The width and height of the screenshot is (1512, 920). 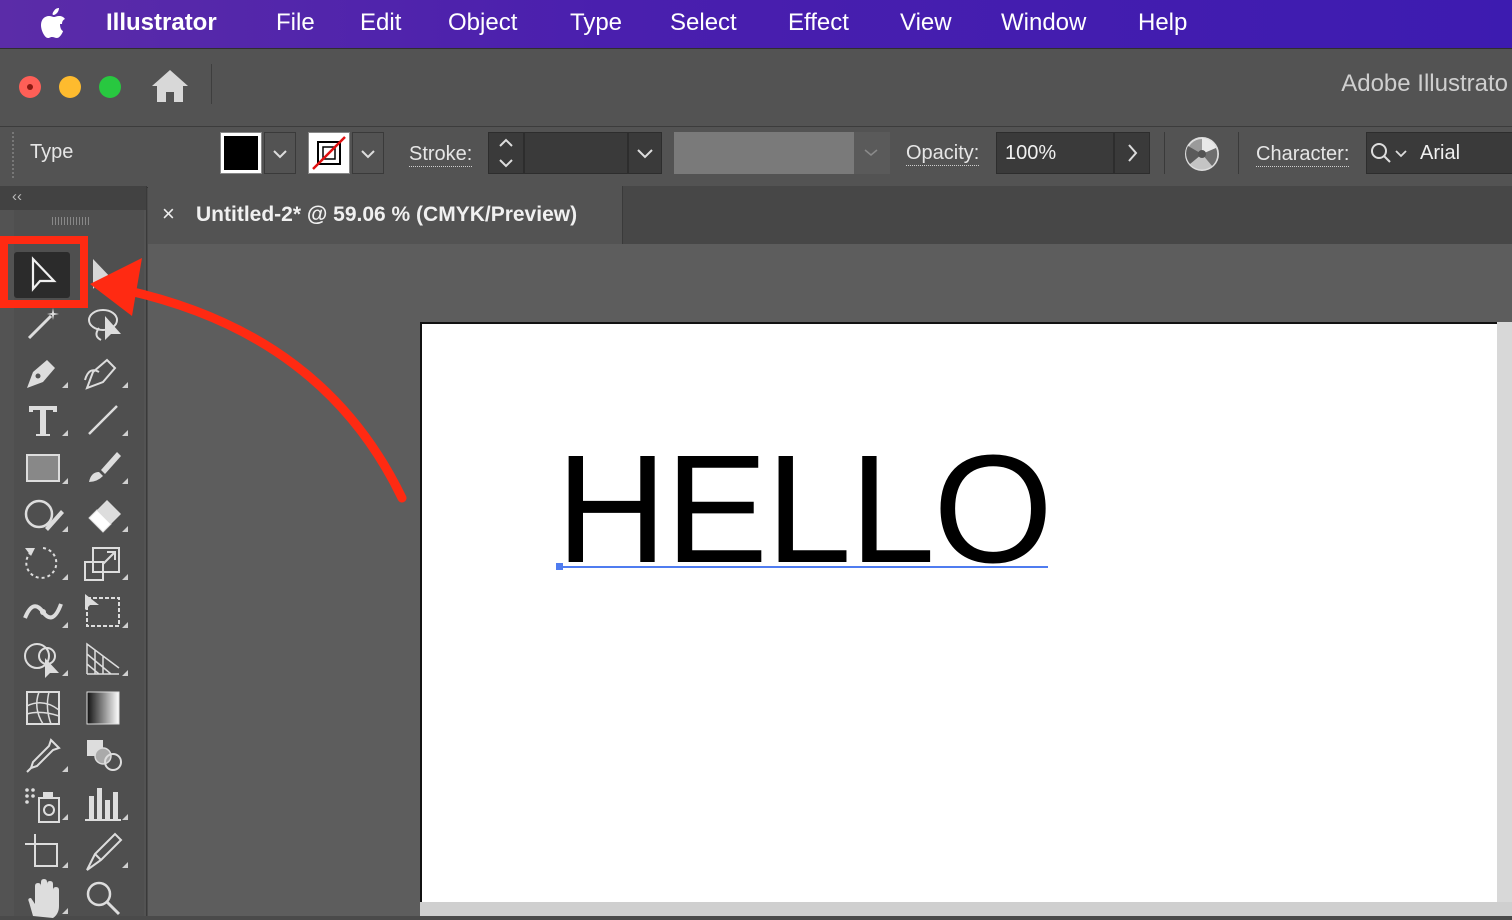 What do you see at coordinates (103, 612) in the screenshot?
I see `free-transform-tool-icon` at bounding box center [103, 612].